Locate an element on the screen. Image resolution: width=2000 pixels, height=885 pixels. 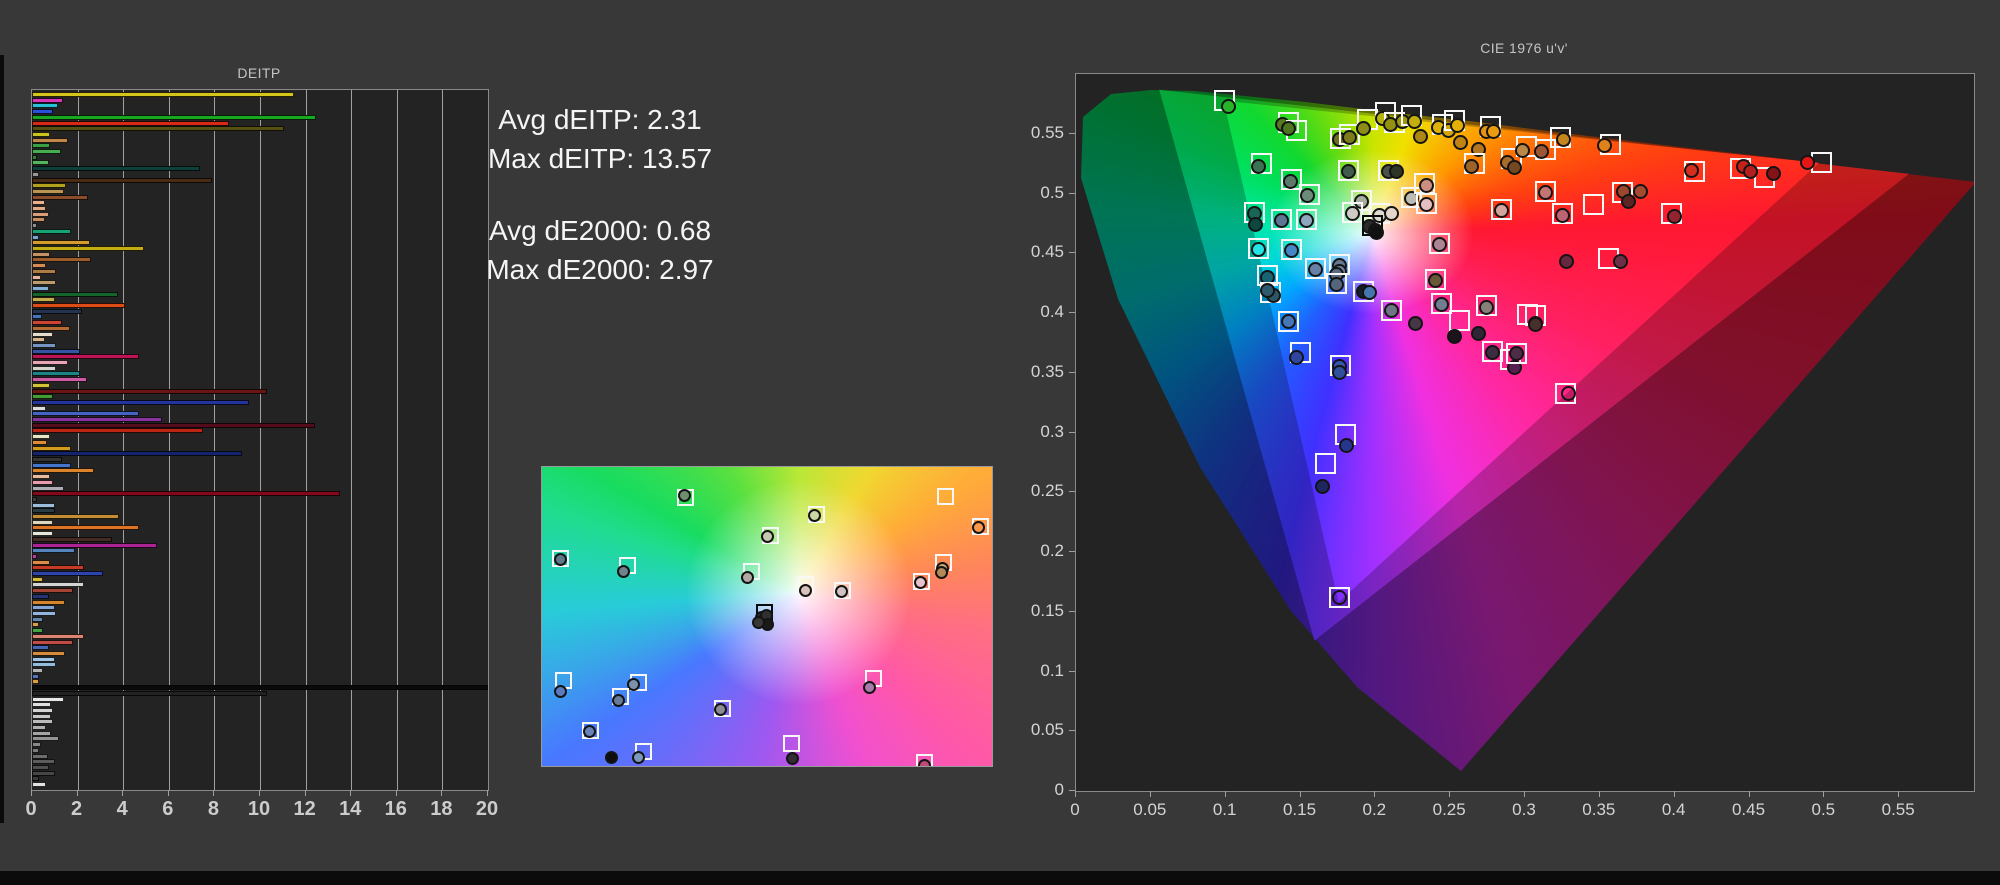
deitp-x-tick-label: 0 is located at coordinates (31, 809).